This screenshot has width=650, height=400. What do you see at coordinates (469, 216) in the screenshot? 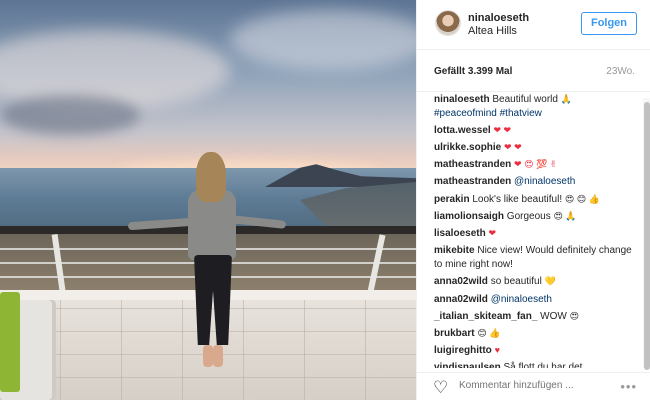
I see `comment-username: liamolionsaigh` at bounding box center [469, 216].